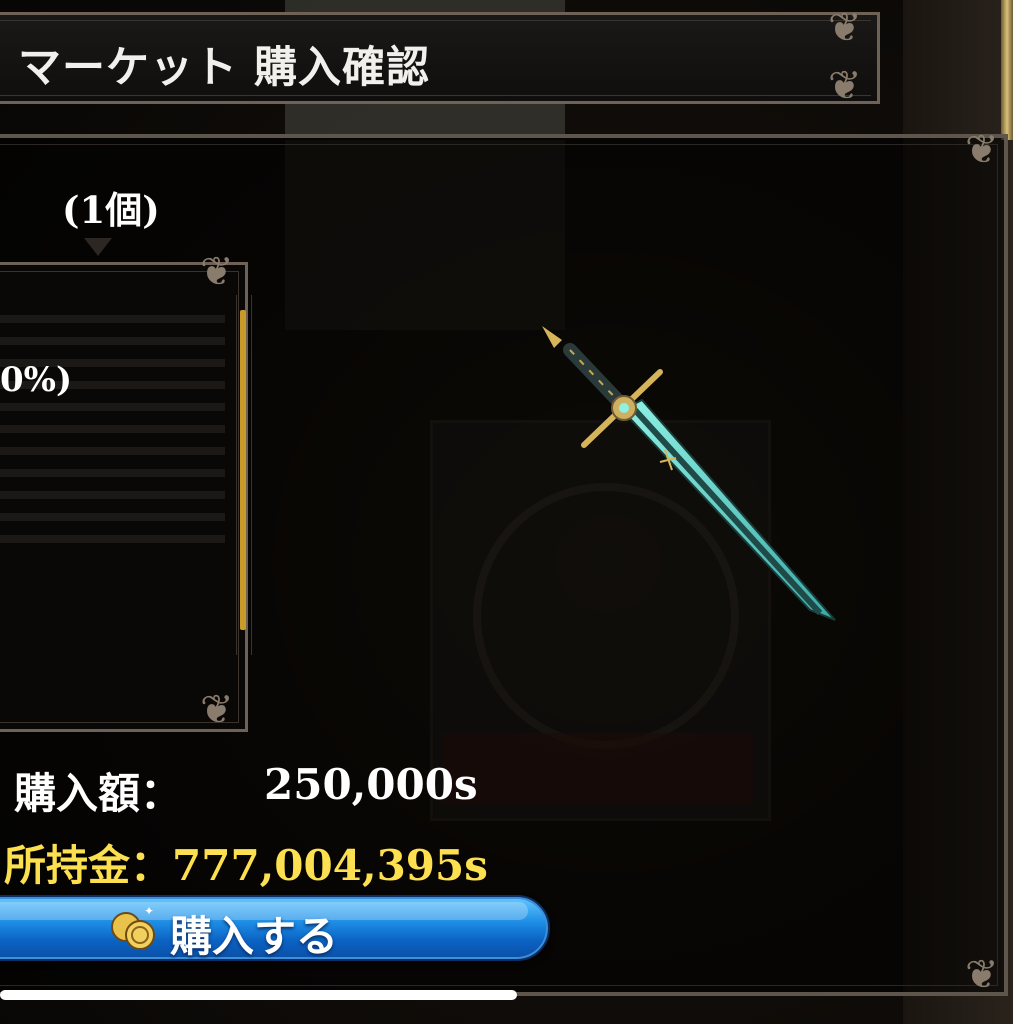 This screenshot has width=1013, height=1024. Describe the element at coordinates (258, 995) in the screenshot. I see `loading-progress-bar` at that location.